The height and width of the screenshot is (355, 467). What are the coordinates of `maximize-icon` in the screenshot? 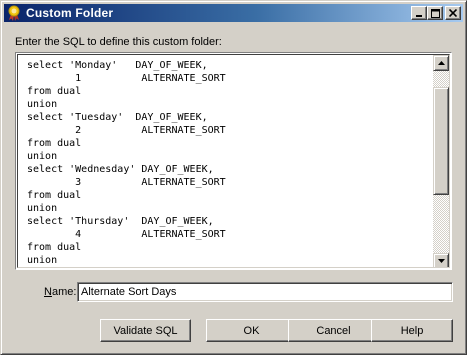 It's located at (435, 13).